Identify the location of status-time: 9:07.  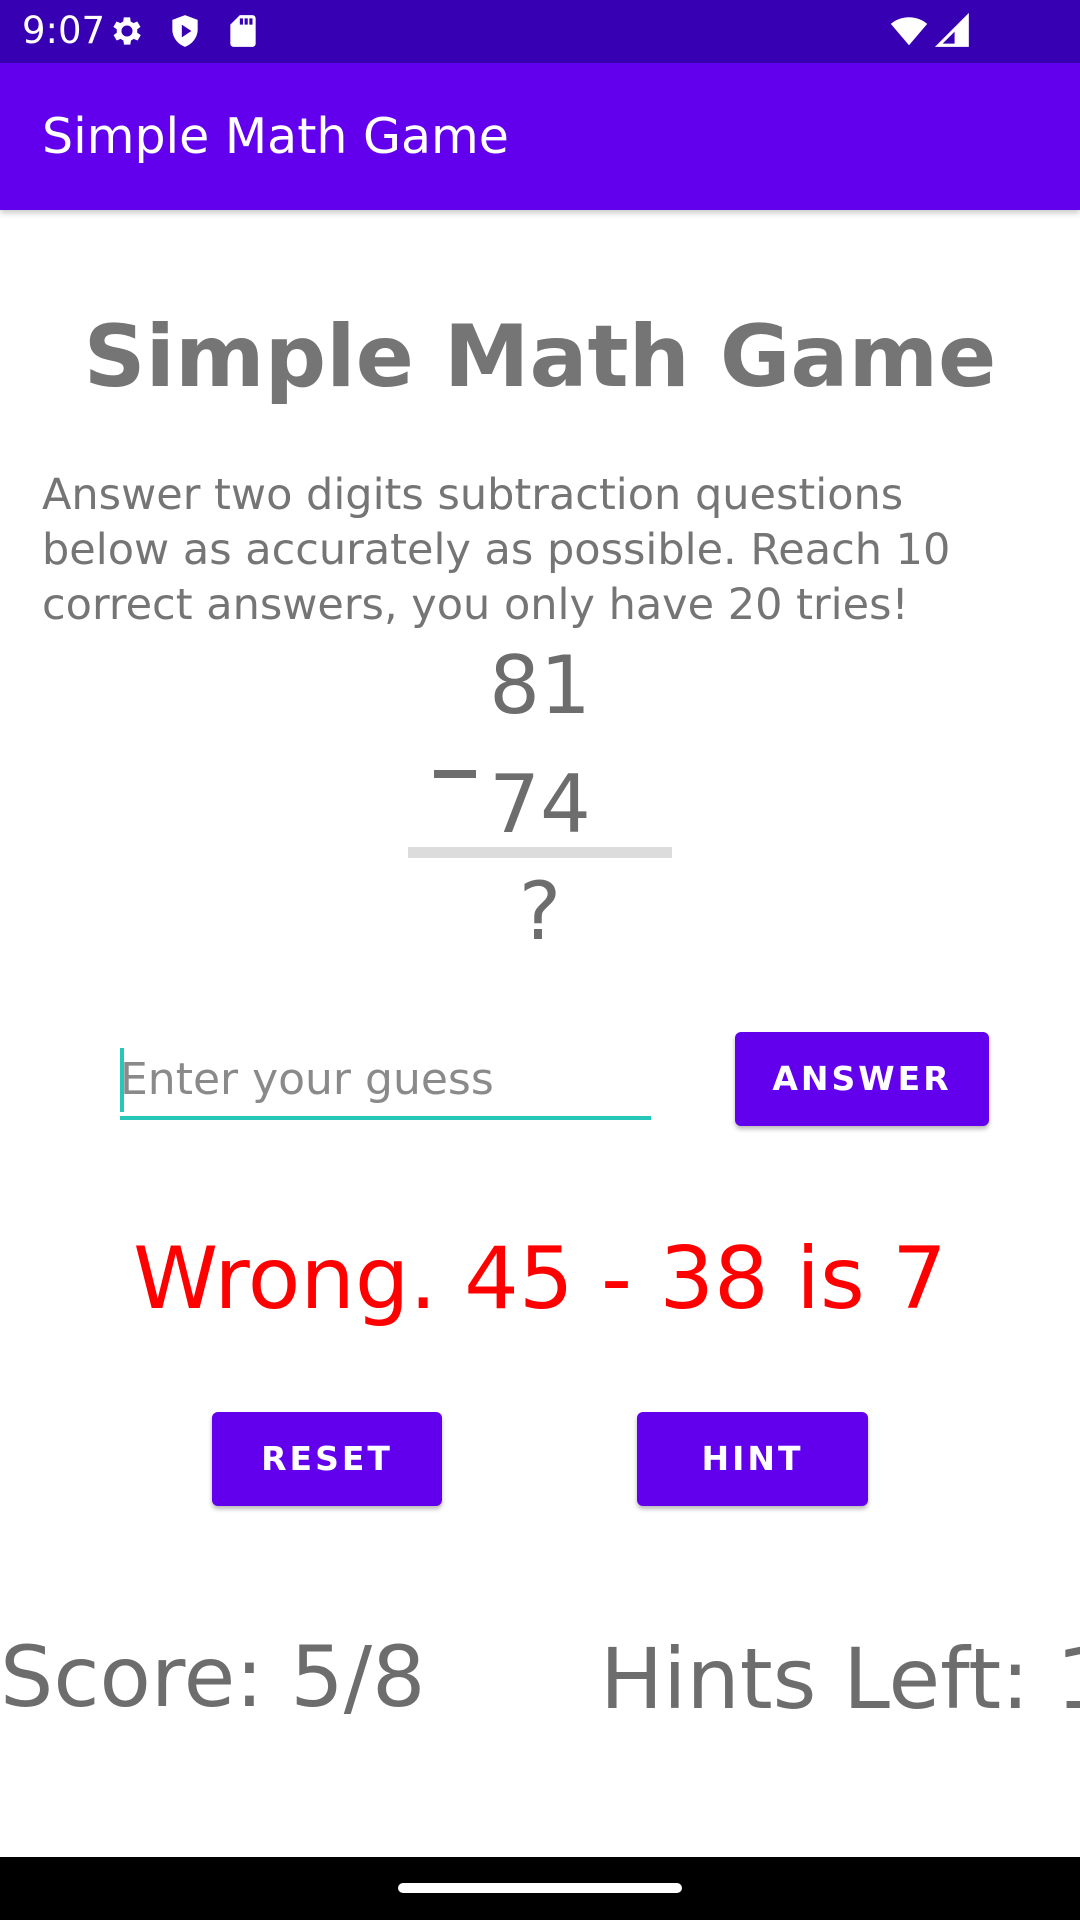
(64, 30).